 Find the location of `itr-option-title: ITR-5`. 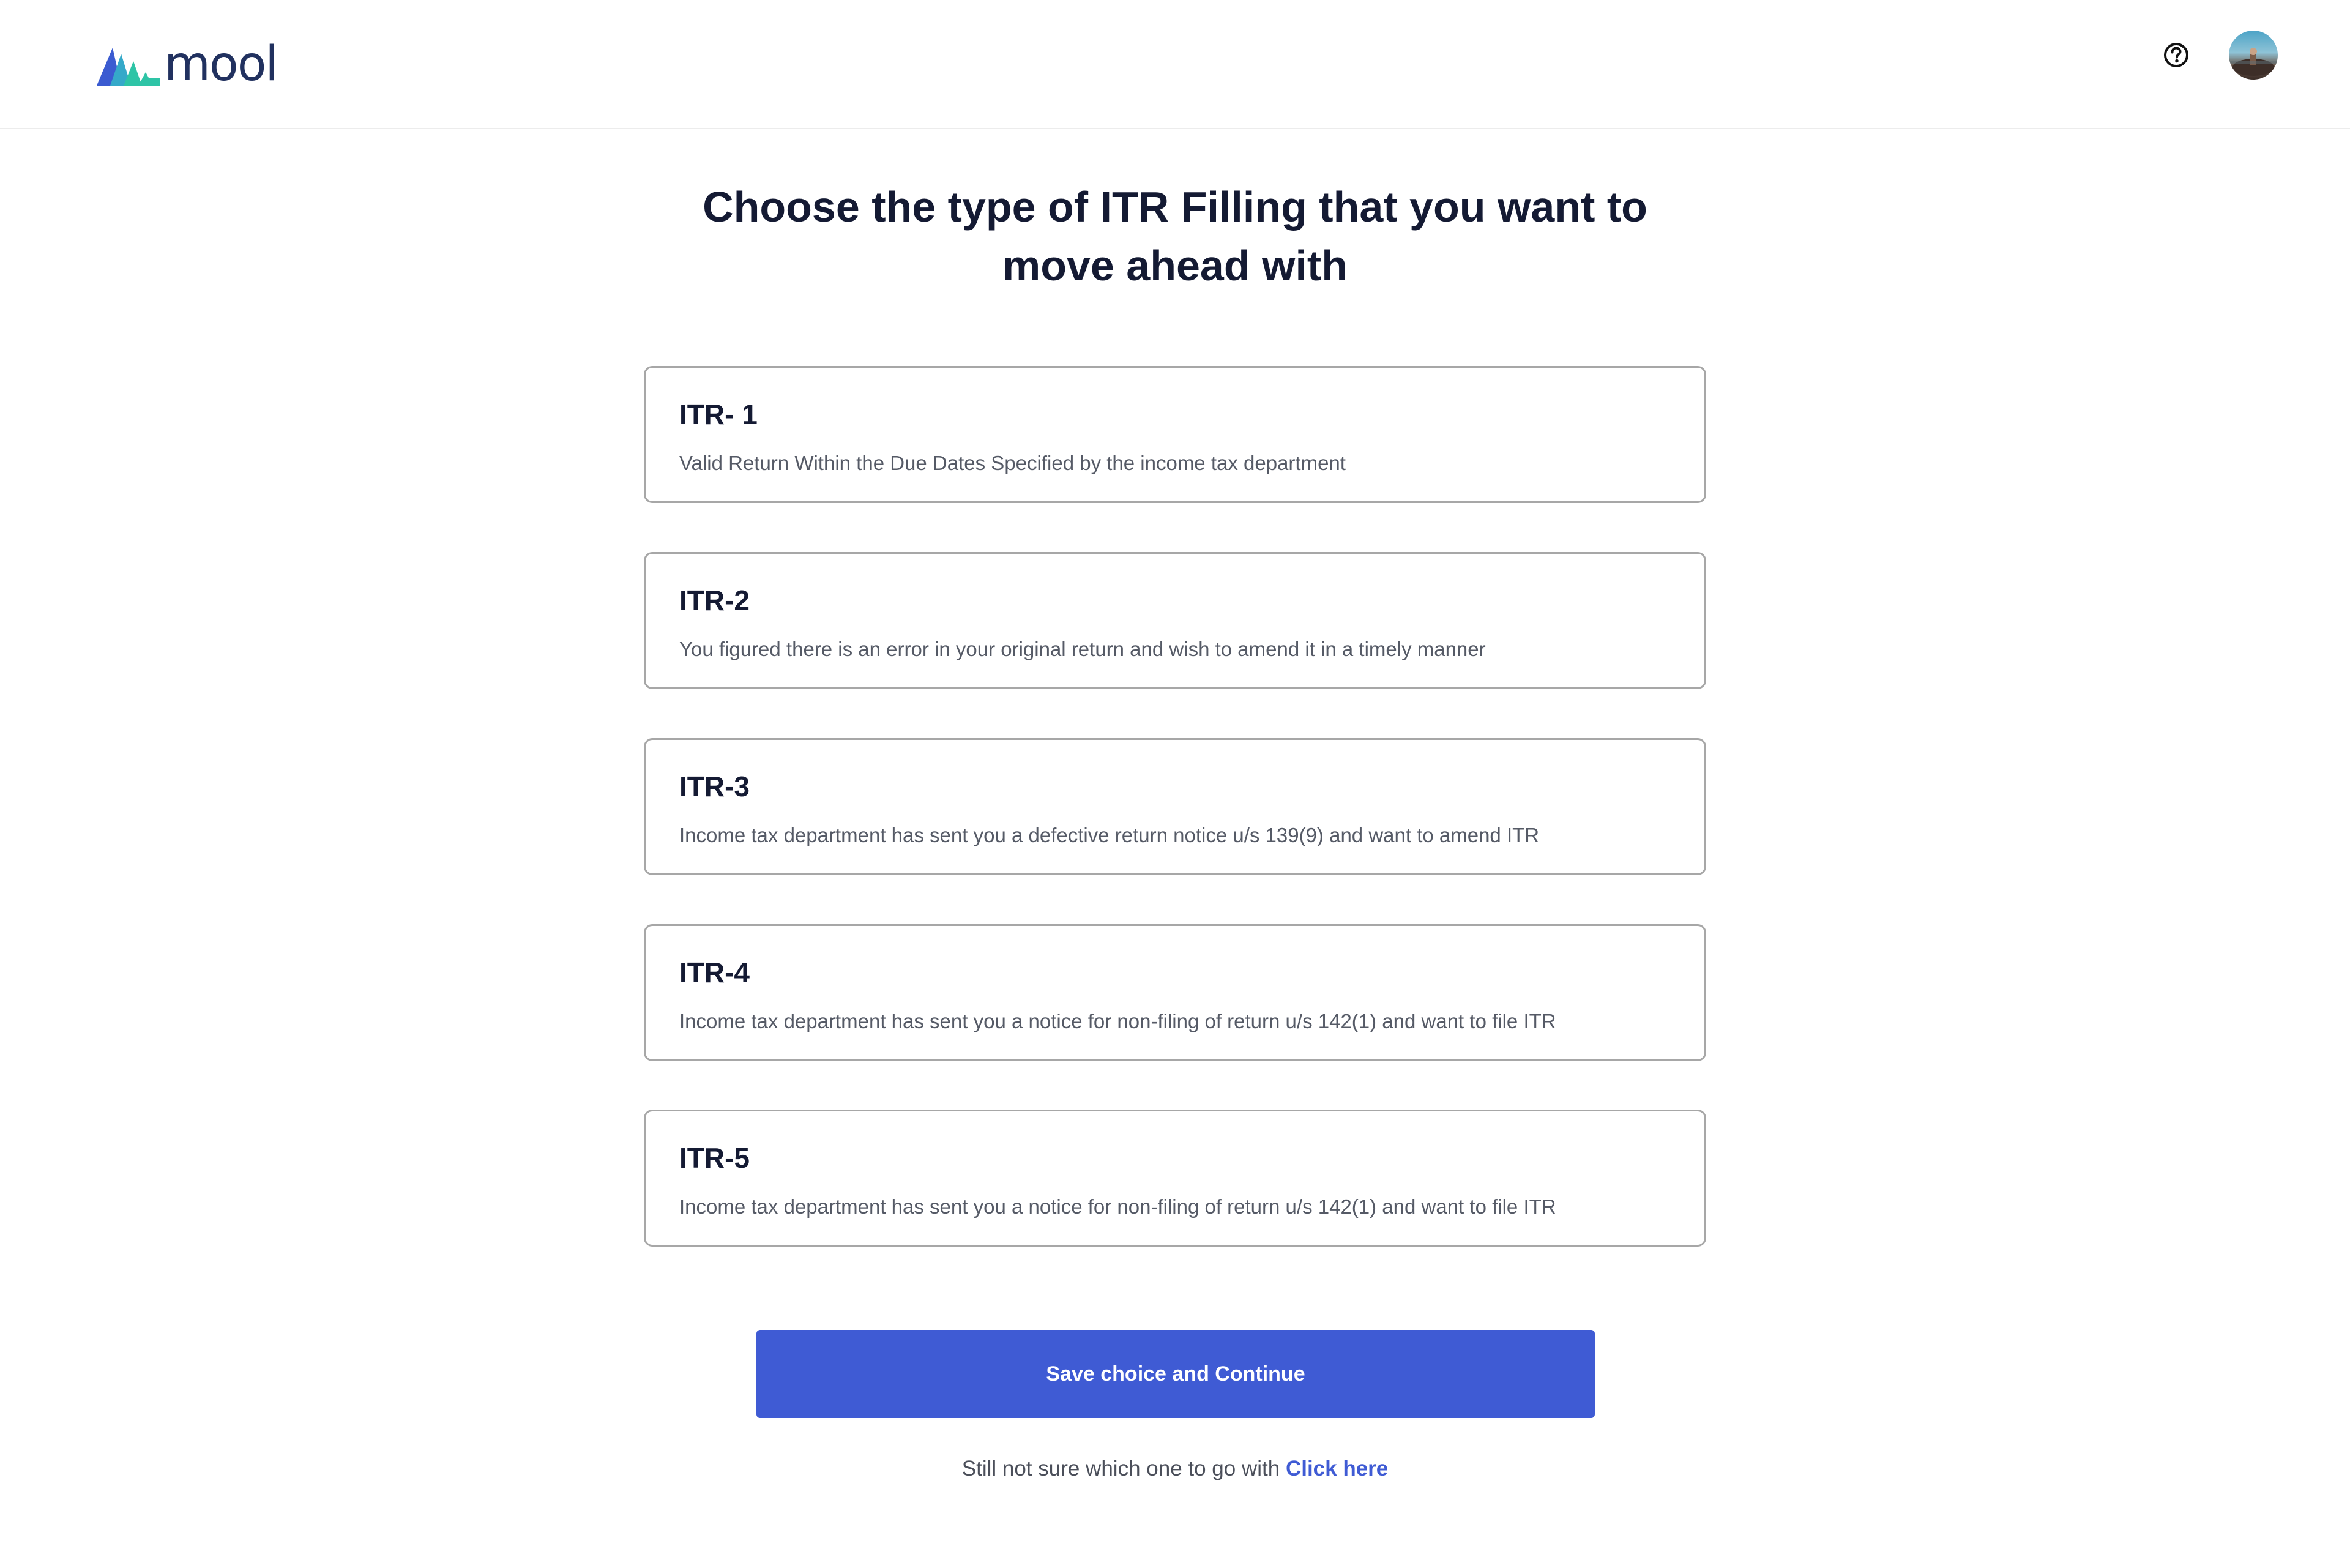

itr-option-title: ITR-5 is located at coordinates (714, 1158).